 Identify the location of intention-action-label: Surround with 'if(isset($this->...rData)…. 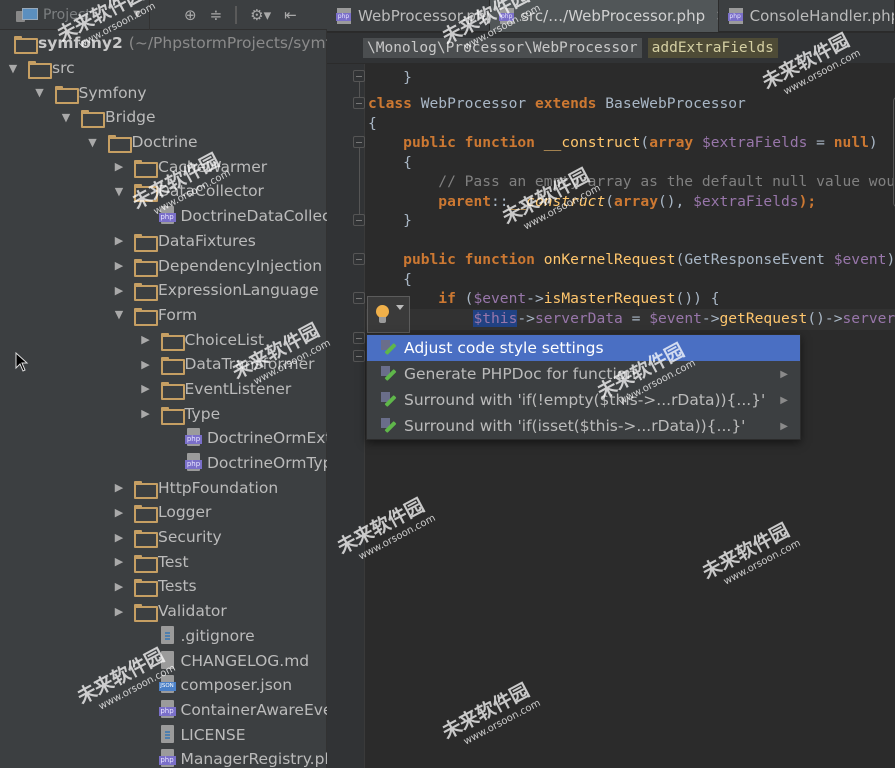
(575, 426).